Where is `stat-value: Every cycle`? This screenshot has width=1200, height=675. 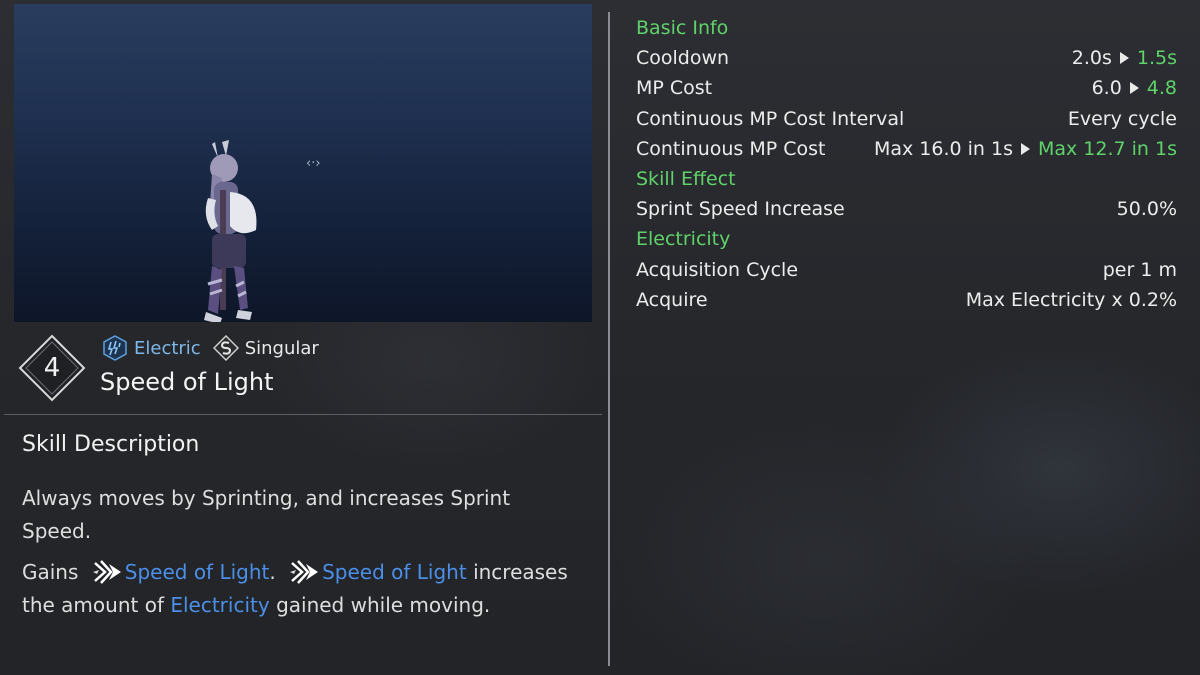 stat-value: Every cycle is located at coordinates (1122, 118).